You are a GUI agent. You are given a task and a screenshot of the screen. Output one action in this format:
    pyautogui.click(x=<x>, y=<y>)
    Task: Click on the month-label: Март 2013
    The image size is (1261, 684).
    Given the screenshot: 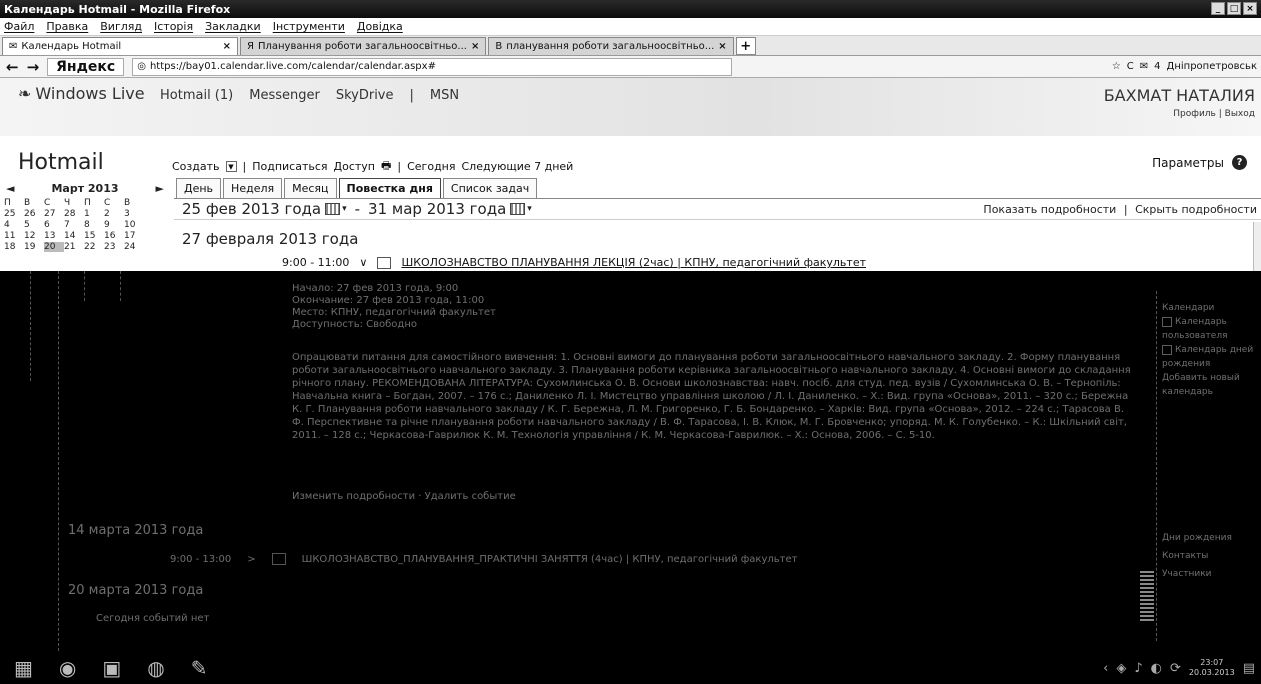 What is the action you would take?
    pyautogui.click(x=85, y=188)
    